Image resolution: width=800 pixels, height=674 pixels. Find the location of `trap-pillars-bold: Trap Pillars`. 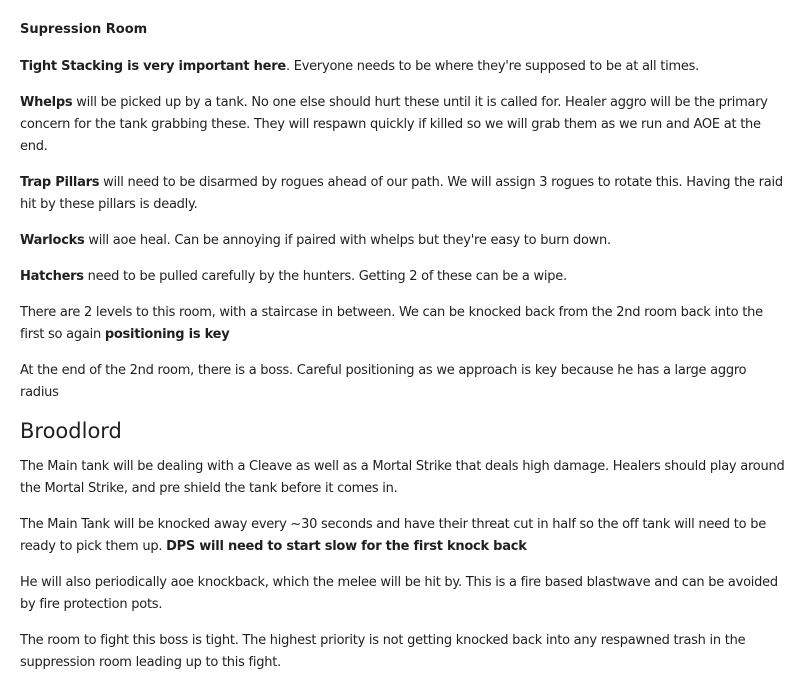

trap-pillars-bold: Trap Pillars is located at coordinates (60, 182).